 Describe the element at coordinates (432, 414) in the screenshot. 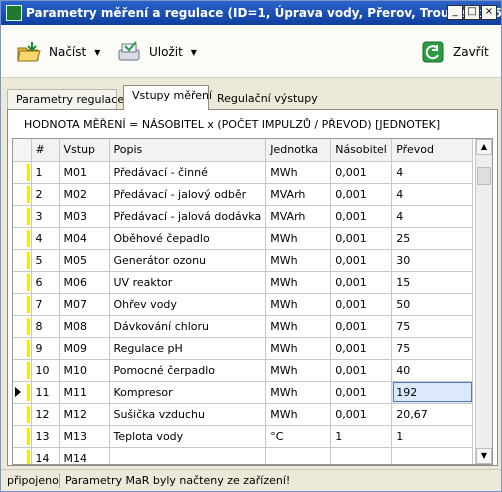

I see `ratio-cell: 20,67` at that location.